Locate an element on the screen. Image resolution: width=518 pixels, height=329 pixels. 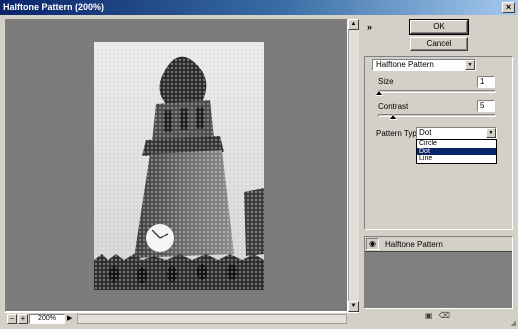
status-bar: − + 200% ▶ is located at coordinates (182, 318).